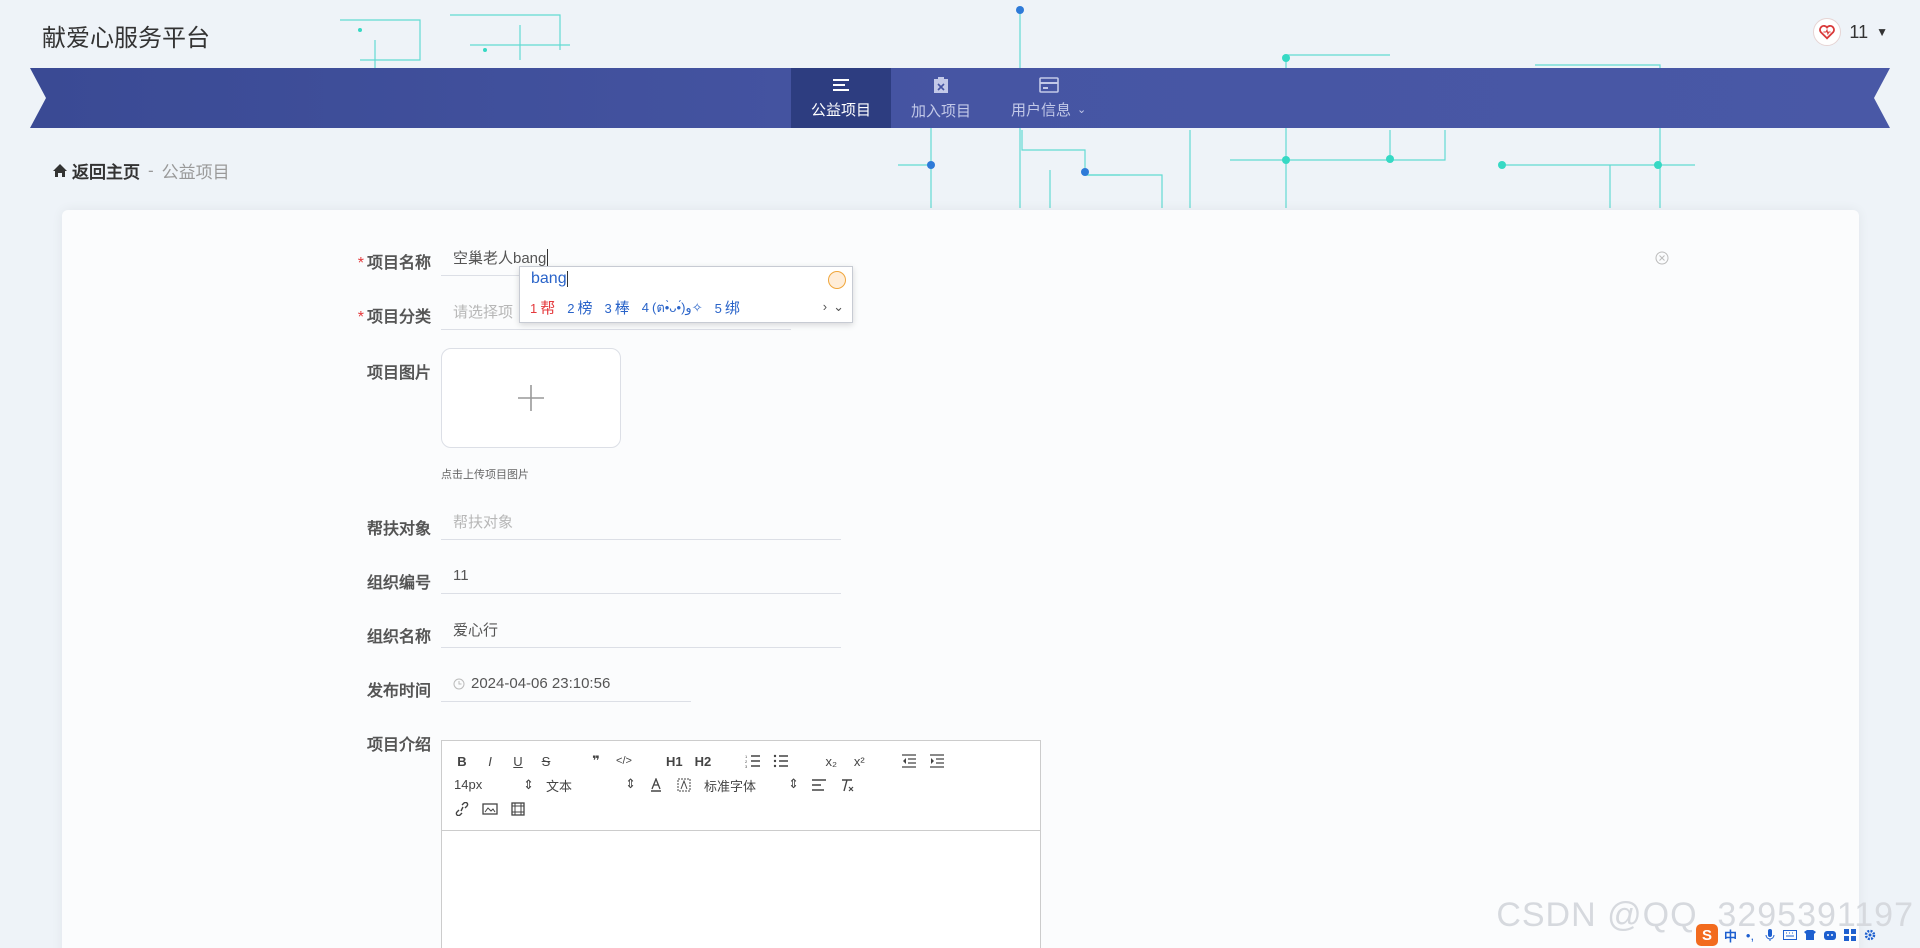  Describe the element at coordinates (1870, 935) in the screenshot. I see `settings-icon` at that location.